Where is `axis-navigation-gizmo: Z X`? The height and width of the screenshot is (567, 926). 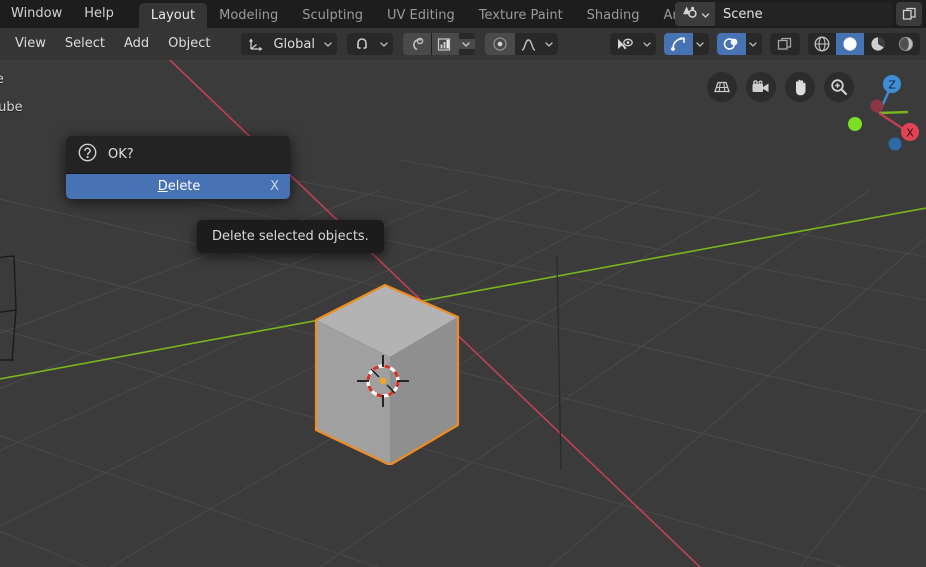 axis-navigation-gizmo: Z X is located at coordinates (879, 113).